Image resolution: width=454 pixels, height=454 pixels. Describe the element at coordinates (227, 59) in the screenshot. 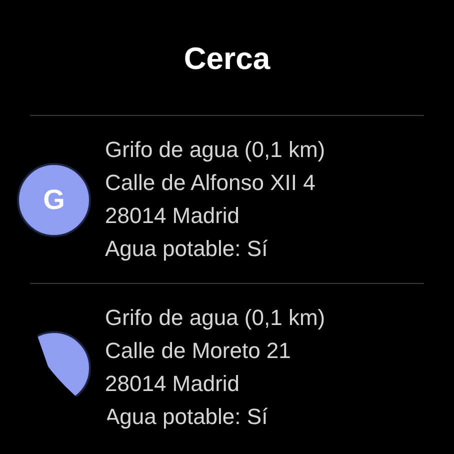

I see `screen-title: Cerca` at that location.